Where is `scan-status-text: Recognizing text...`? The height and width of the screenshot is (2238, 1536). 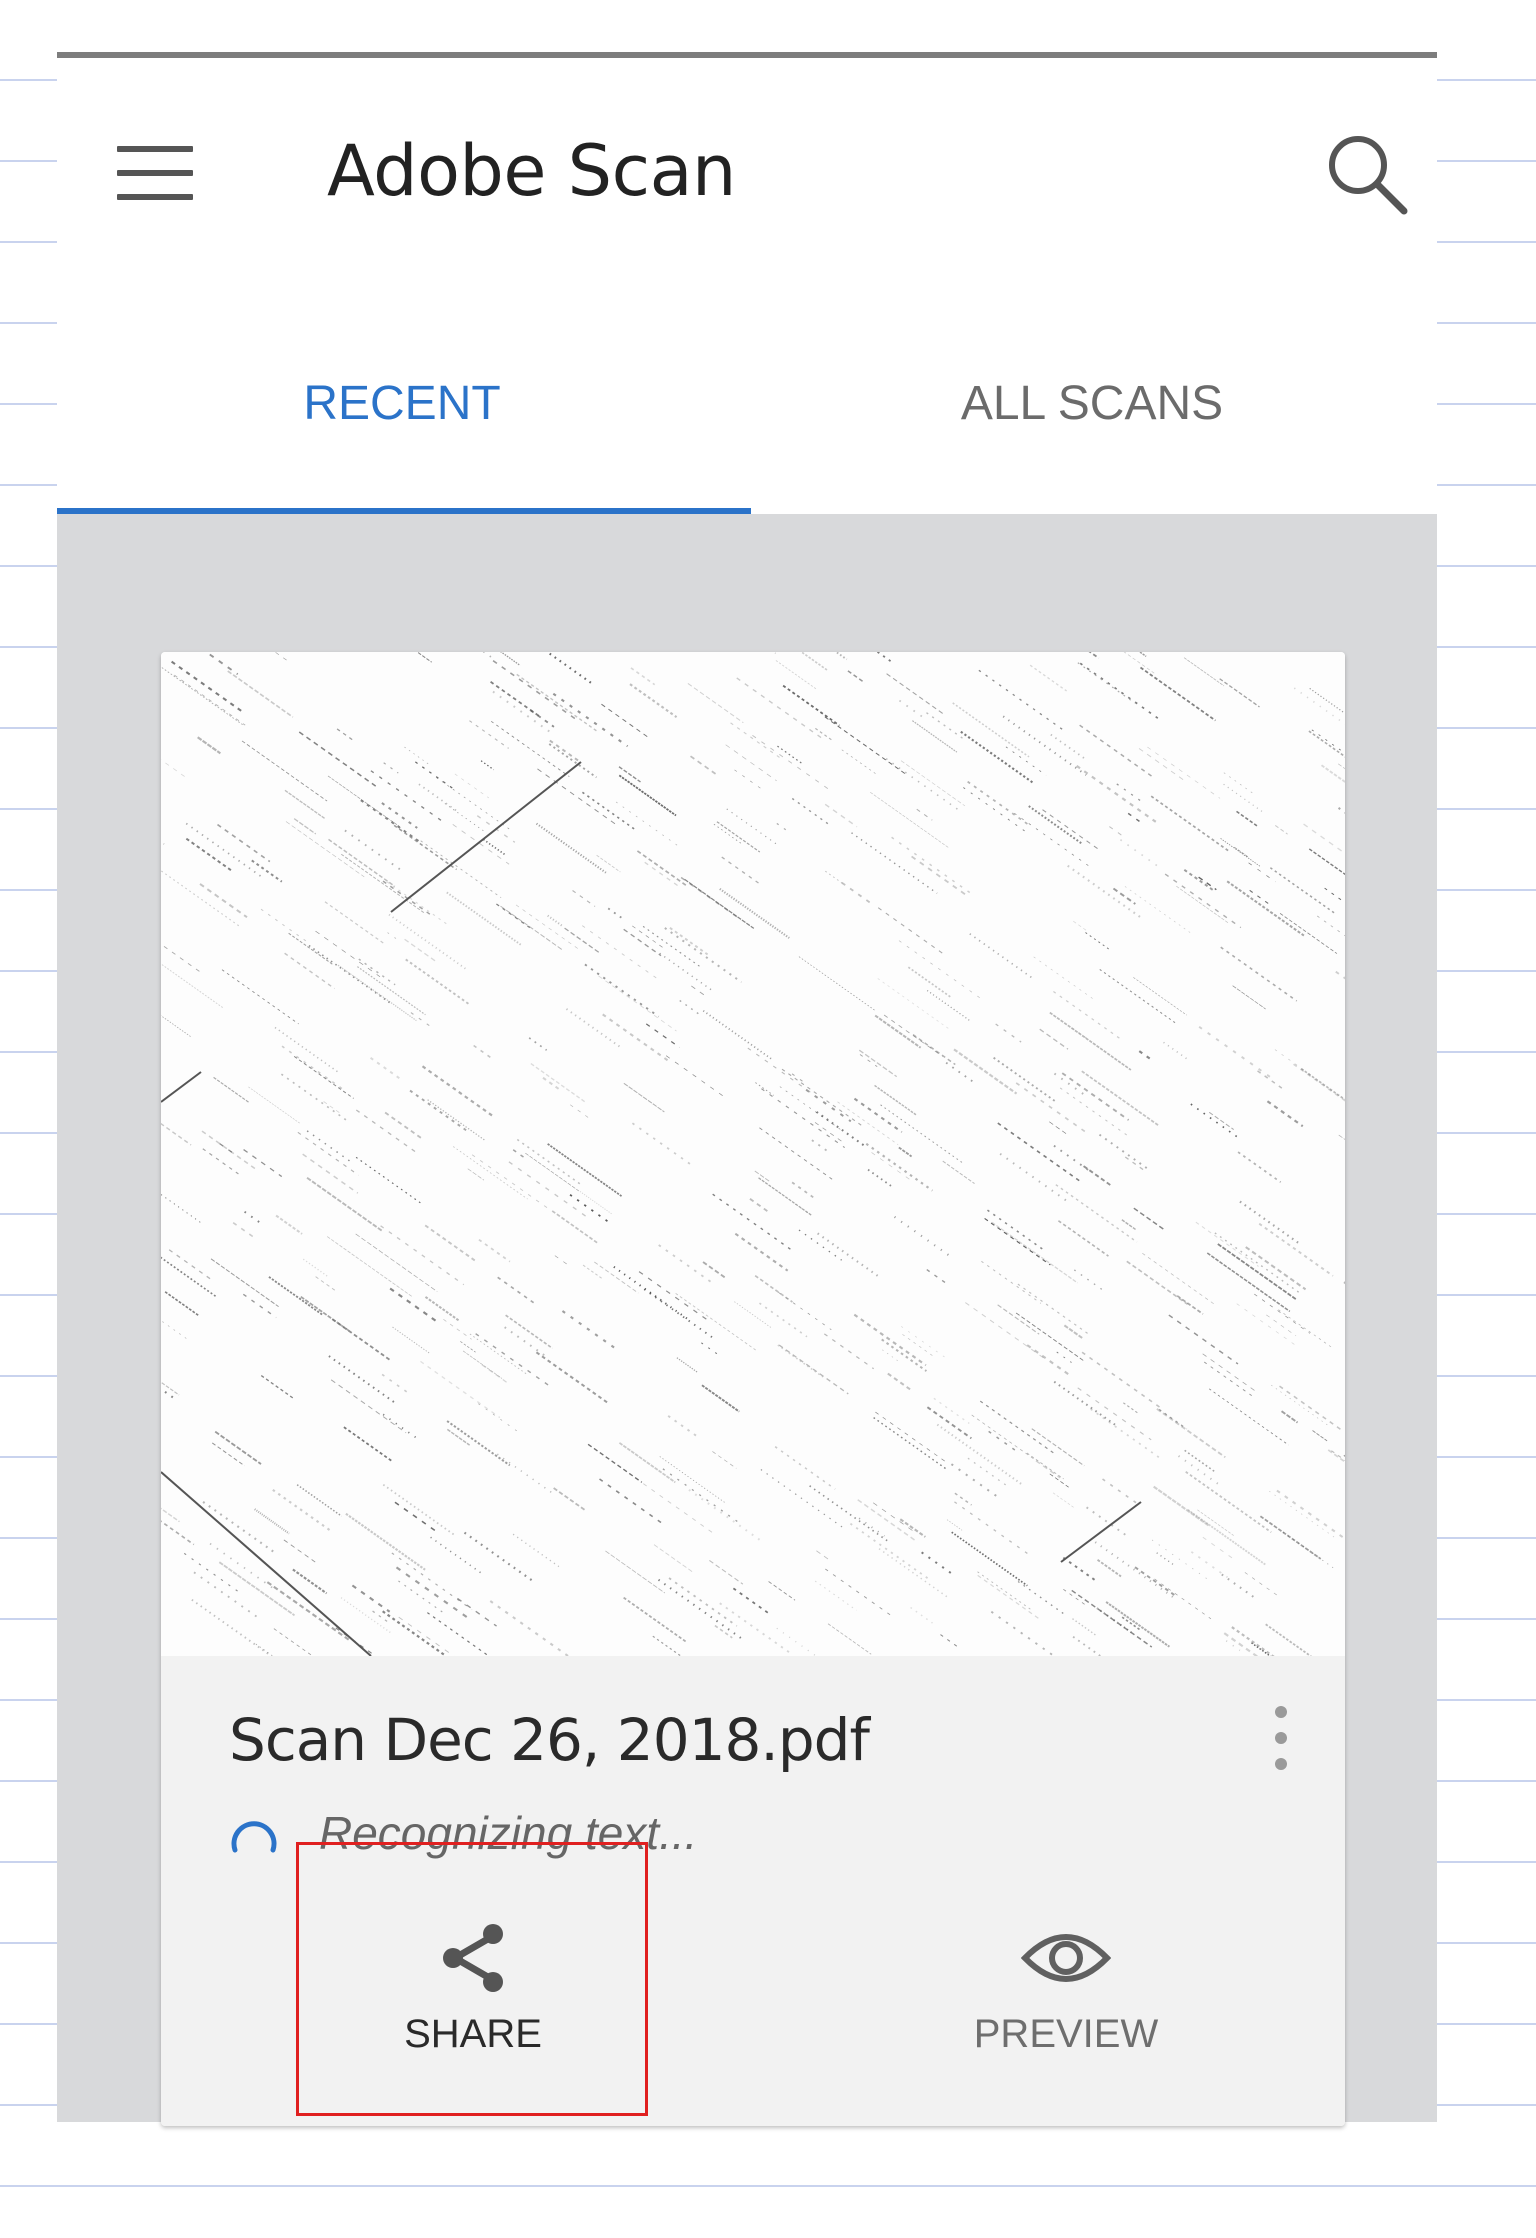
scan-status-text: Recognizing text... is located at coordinates (508, 1833).